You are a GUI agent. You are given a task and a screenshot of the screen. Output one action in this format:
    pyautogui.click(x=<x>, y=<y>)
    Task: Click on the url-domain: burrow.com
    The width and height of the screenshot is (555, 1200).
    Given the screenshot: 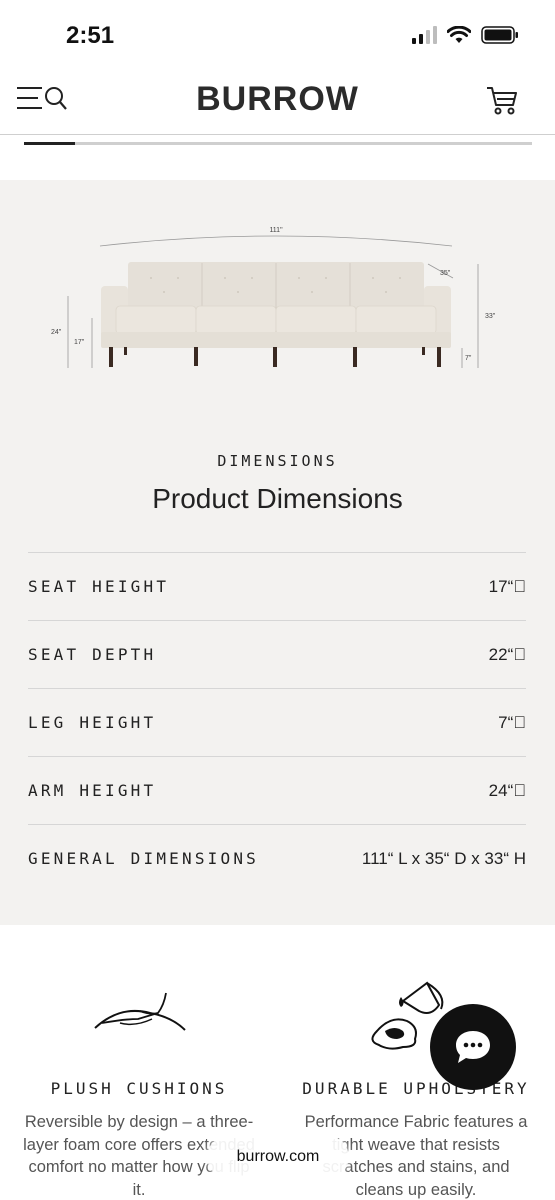 What is the action you would take?
    pyautogui.click(x=278, y=1156)
    